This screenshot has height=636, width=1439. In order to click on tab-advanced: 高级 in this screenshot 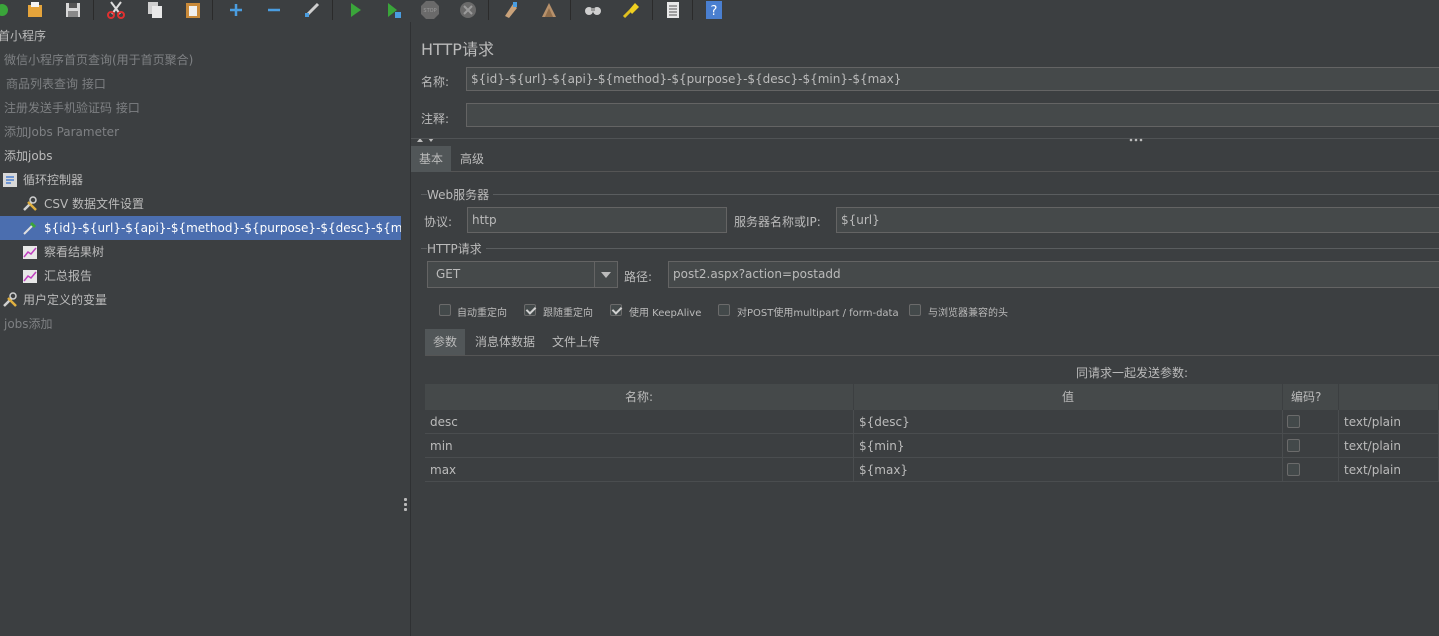, I will do `click(472, 159)`.